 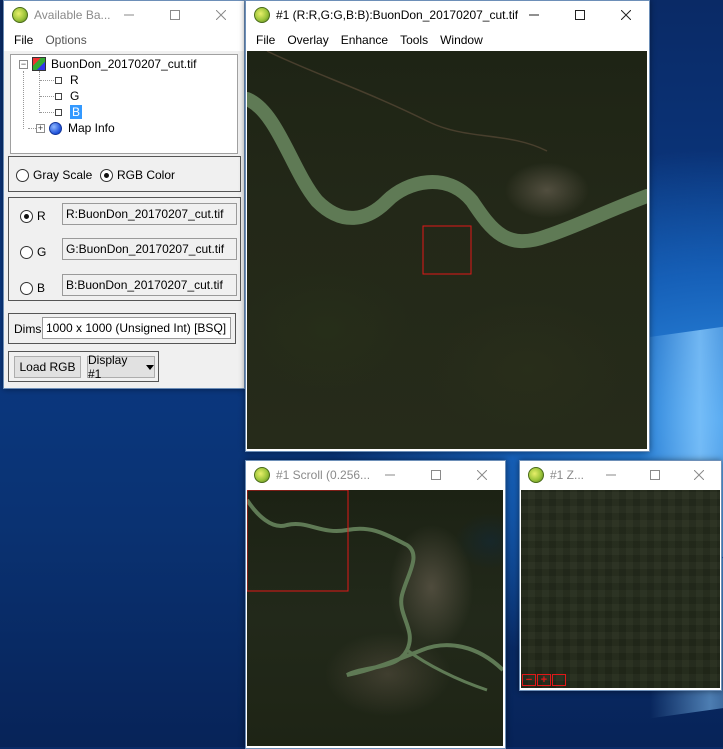 I want to click on menu-overlay: Overlay, so click(x=307, y=40).